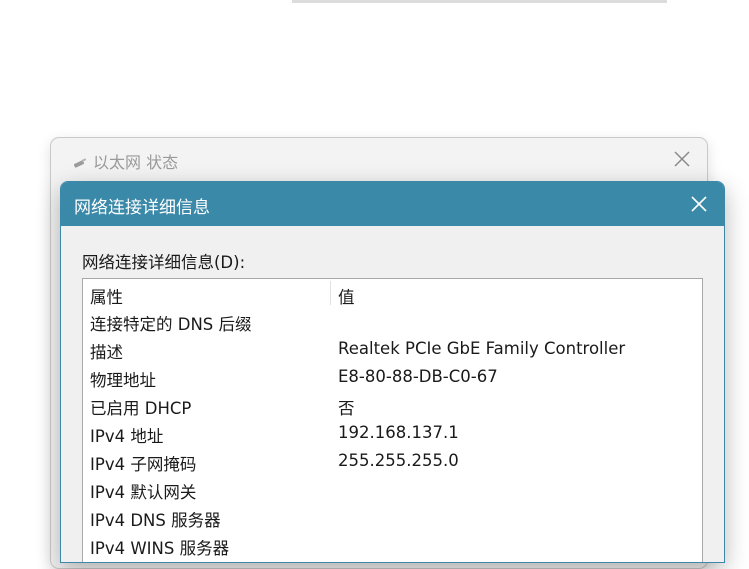  Describe the element at coordinates (398, 460) in the screenshot. I see `row-value: 255.255.255.0` at that location.